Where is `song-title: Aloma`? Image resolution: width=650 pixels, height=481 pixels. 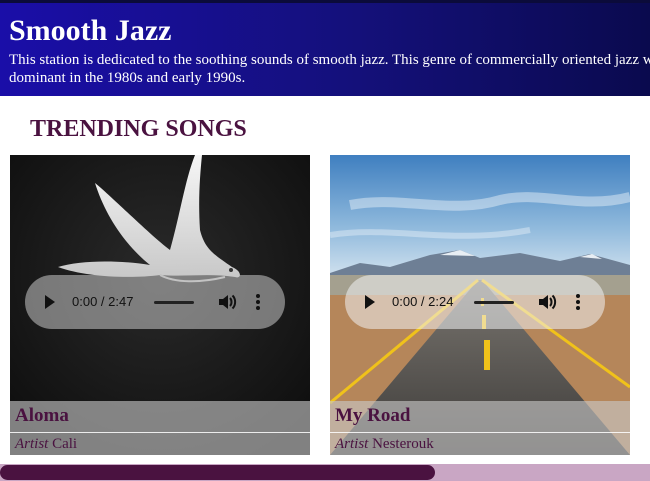 song-title: Aloma is located at coordinates (42, 415).